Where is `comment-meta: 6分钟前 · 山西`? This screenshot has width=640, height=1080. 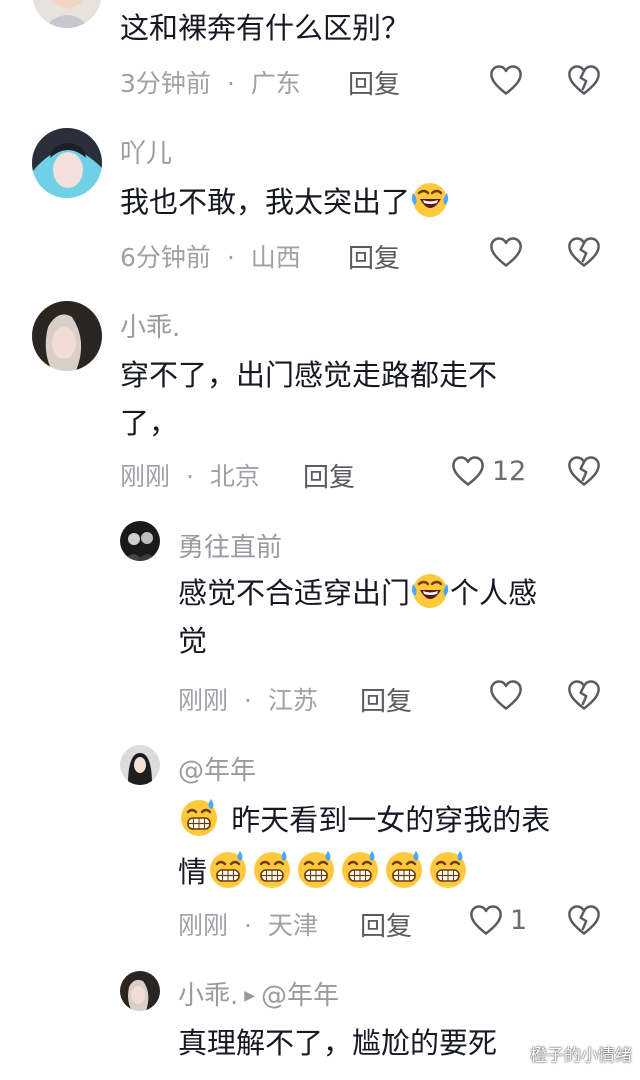 comment-meta: 6分钟前 · 山西 is located at coordinates (210, 256).